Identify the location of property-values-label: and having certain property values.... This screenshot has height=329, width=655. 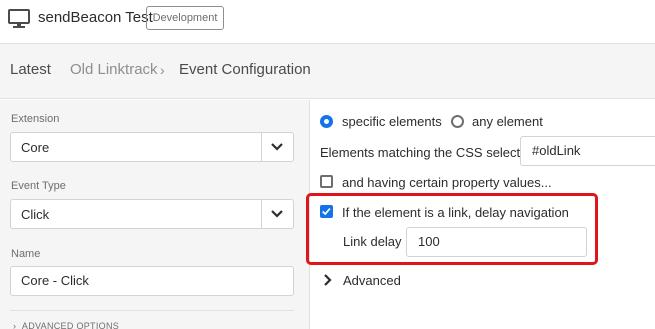
(447, 182).